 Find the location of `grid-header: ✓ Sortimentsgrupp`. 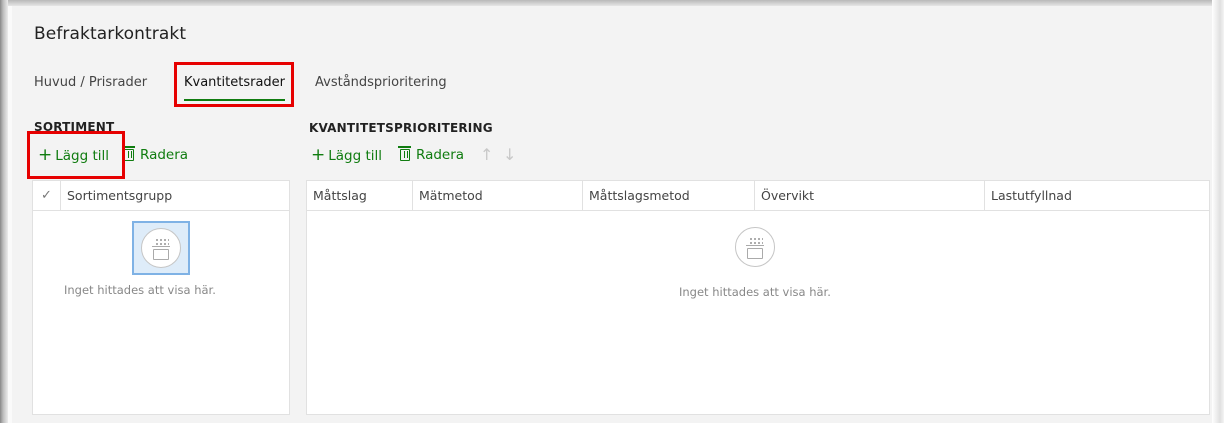

grid-header: ✓ Sortimentsgrupp is located at coordinates (161, 196).